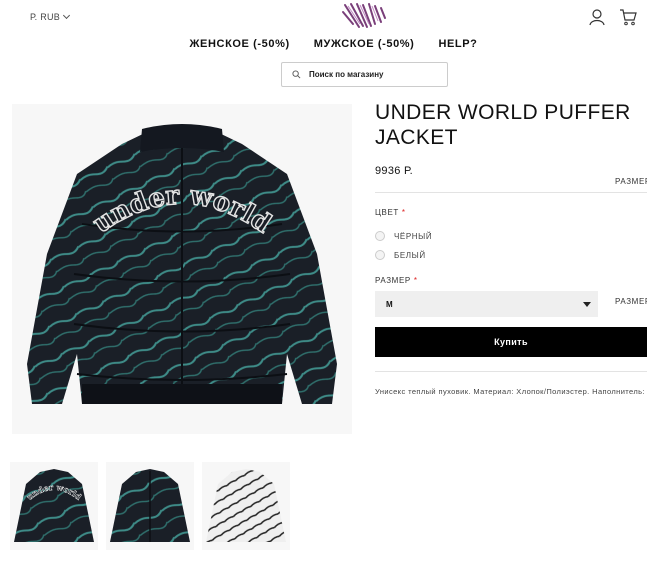  I want to click on chevron-down-icon, so click(67, 15).